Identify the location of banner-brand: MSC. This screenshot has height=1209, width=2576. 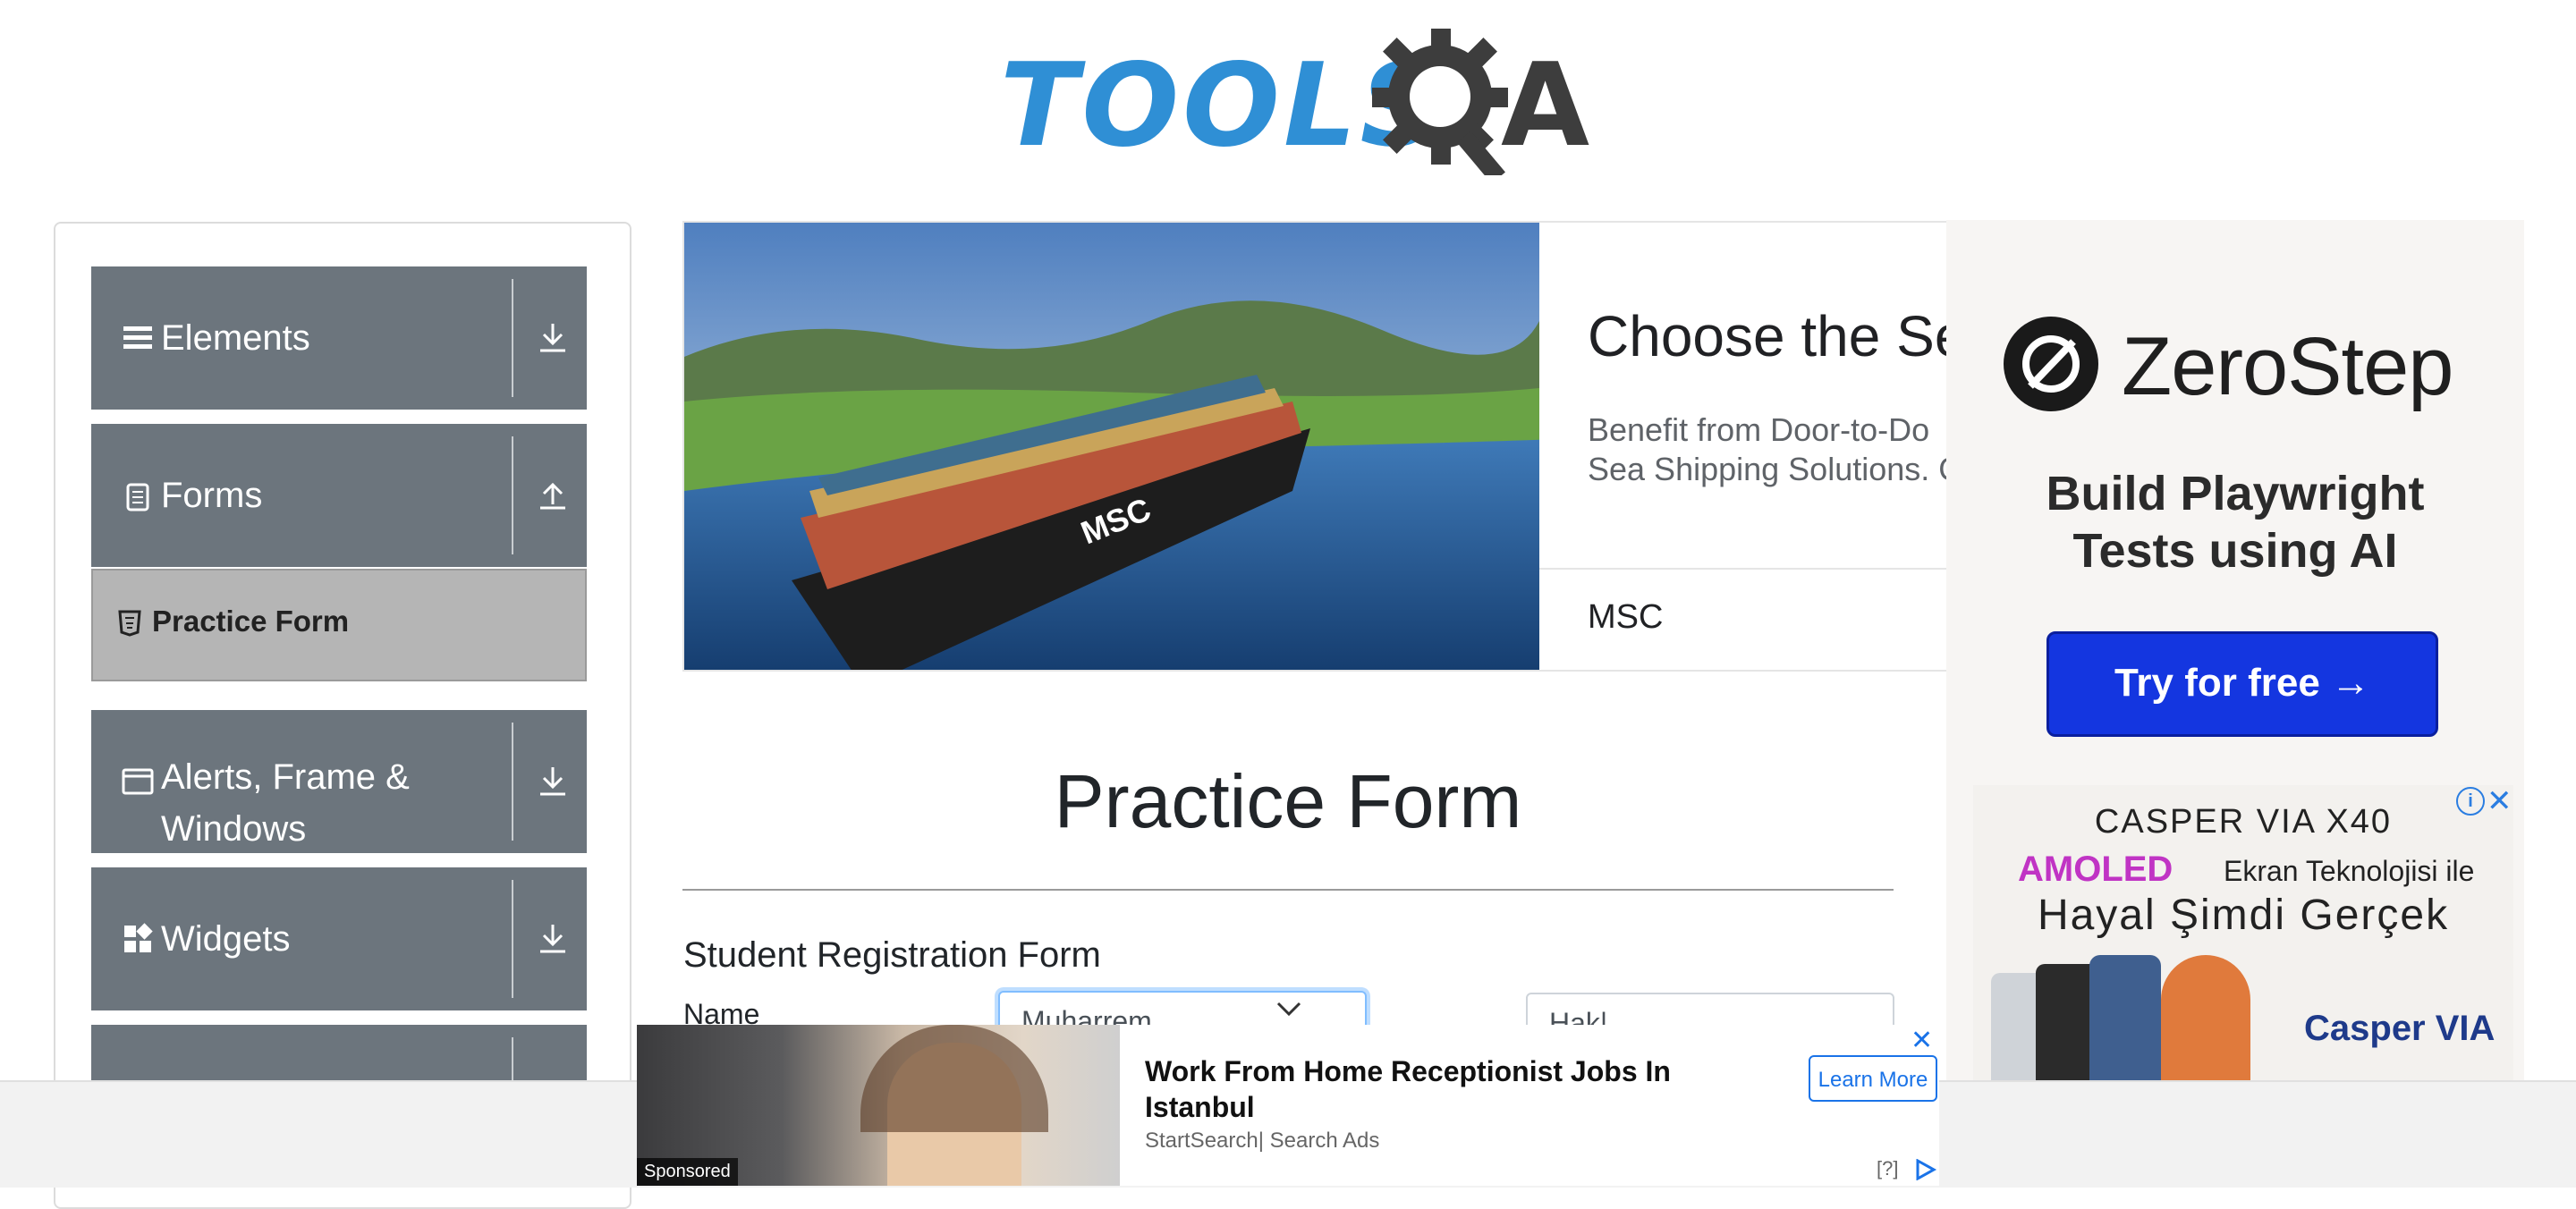
(1625, 617).